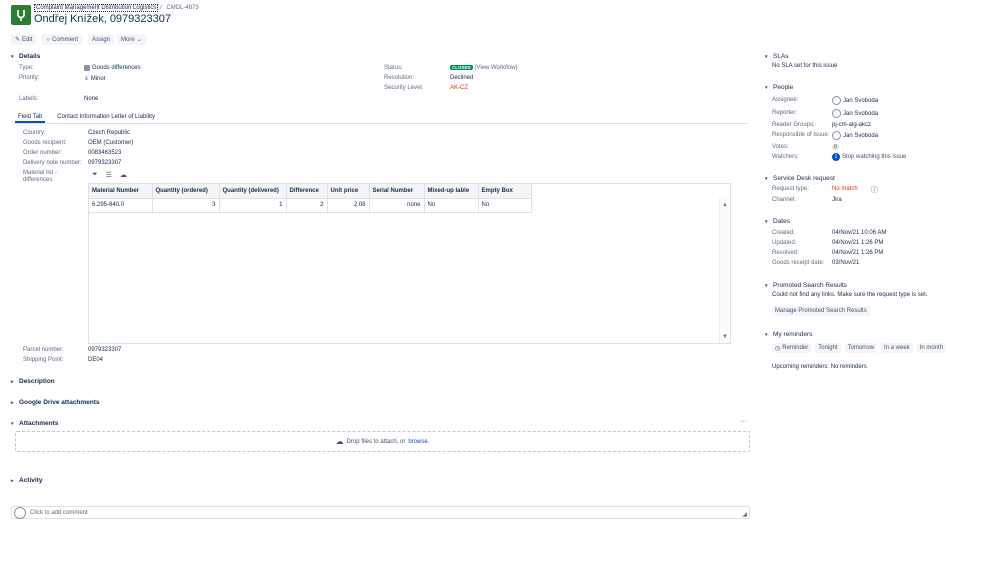 Image resolution: width=999 pixels, height=564 pixels. What do you see at coordinates (131, 39) in the screenshot?
I see `more-button: More ⌄` at bounding box center [131, 39].